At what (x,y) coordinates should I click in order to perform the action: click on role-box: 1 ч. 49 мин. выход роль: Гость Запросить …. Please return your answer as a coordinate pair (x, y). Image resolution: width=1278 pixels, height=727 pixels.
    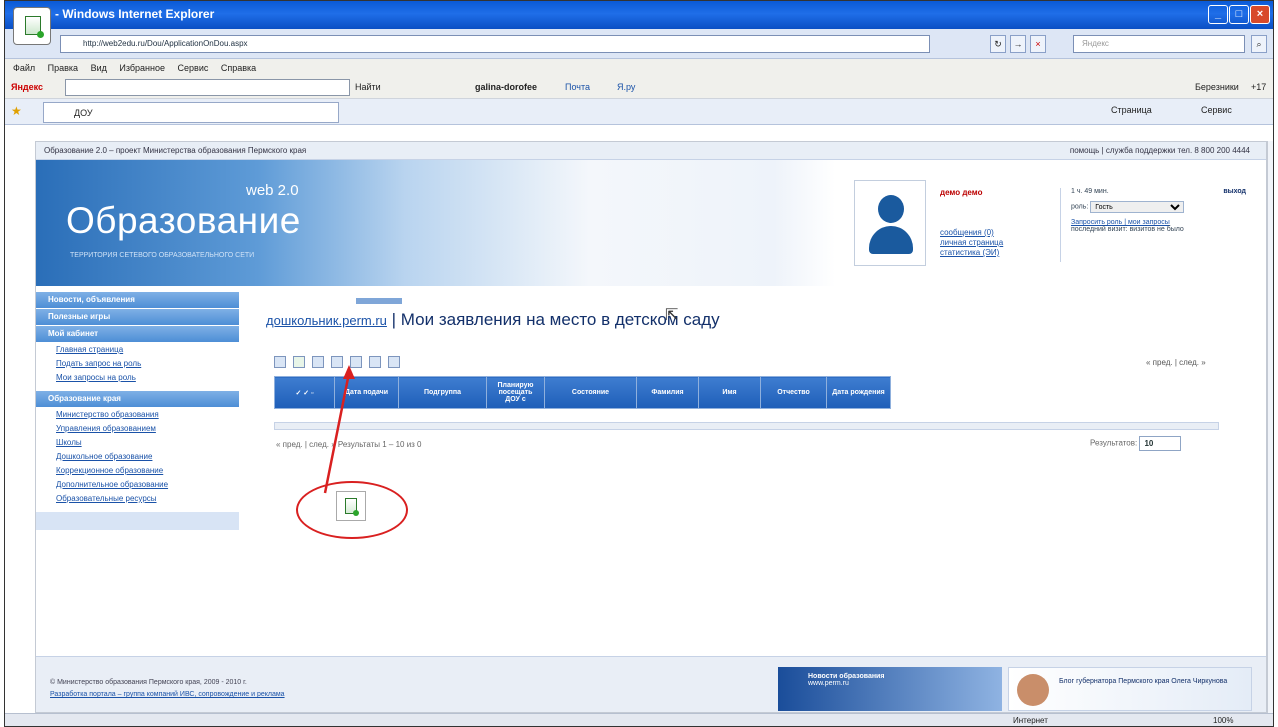
    Looking at the image, I should click on (1153, 225).